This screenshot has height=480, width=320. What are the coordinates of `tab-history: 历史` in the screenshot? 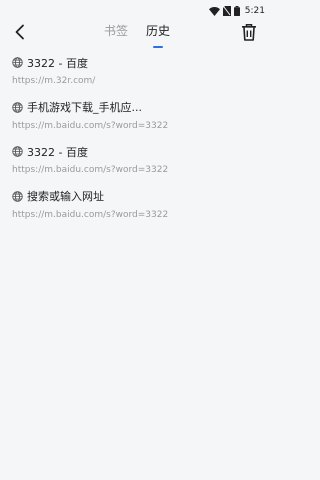 It's located at (158, 35).